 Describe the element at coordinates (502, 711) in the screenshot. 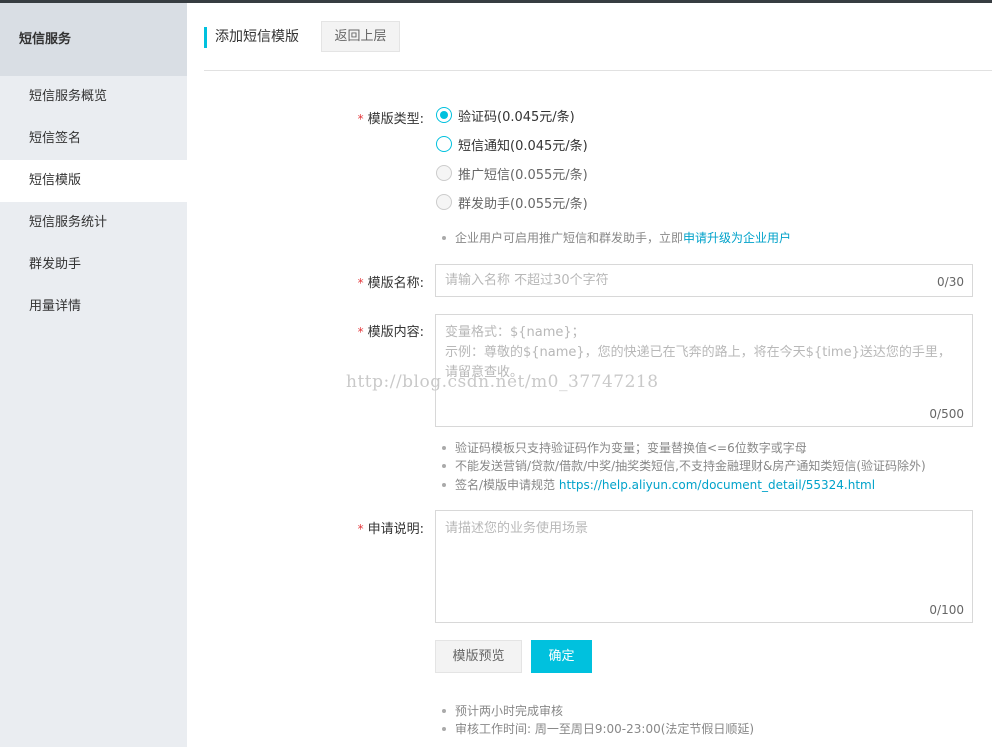

I see `review-tip: 预计两小时完成审核` at that location.